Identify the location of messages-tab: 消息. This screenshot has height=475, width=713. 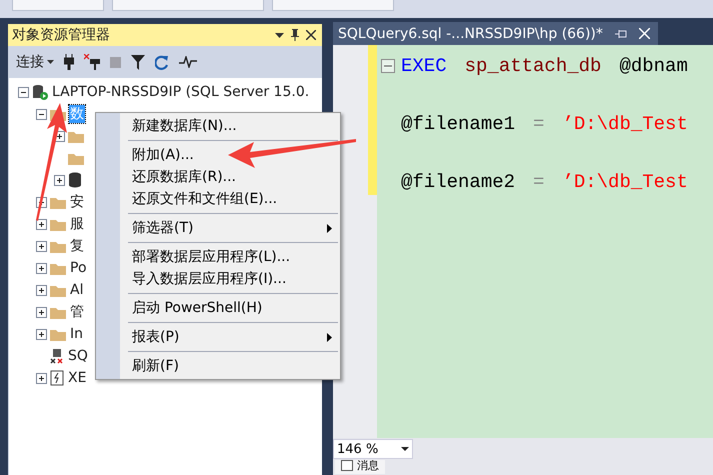
(360, 467).